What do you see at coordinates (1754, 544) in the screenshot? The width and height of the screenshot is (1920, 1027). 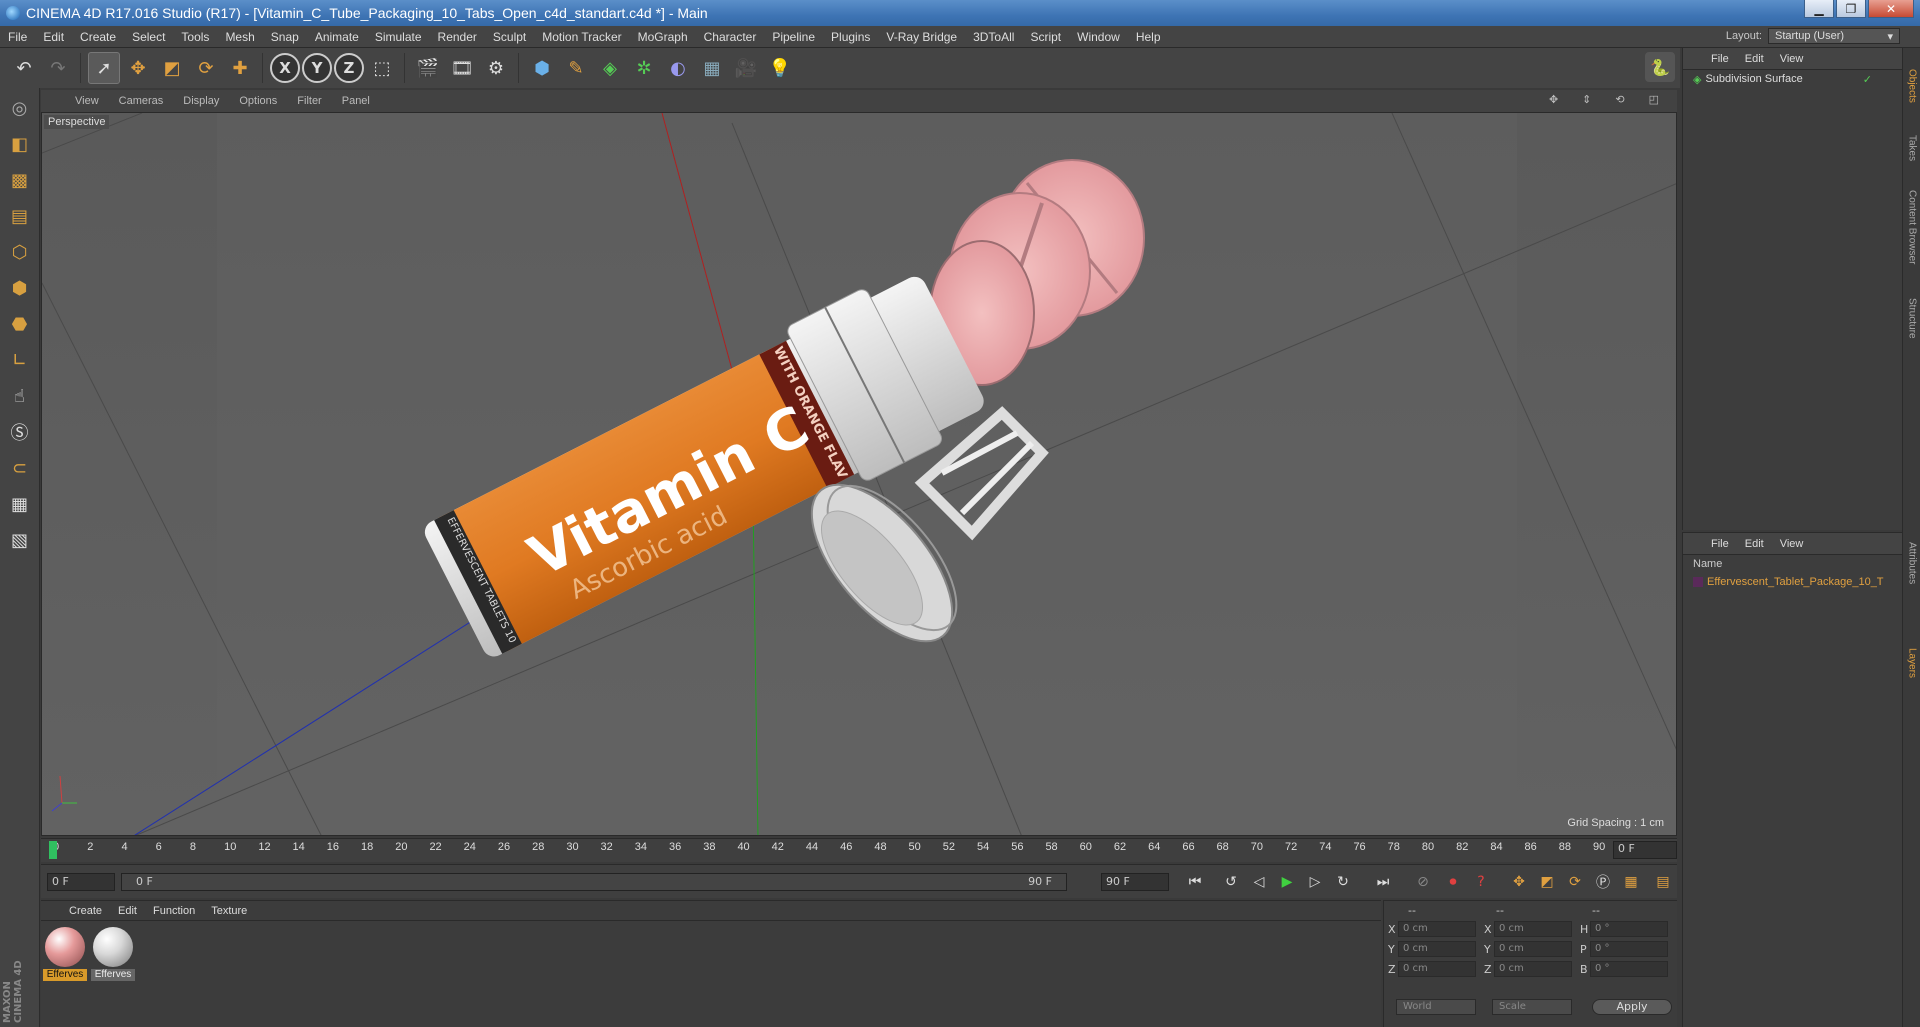 I see `layer-menu-edit: Edit` at bounding box center [1754, 544].